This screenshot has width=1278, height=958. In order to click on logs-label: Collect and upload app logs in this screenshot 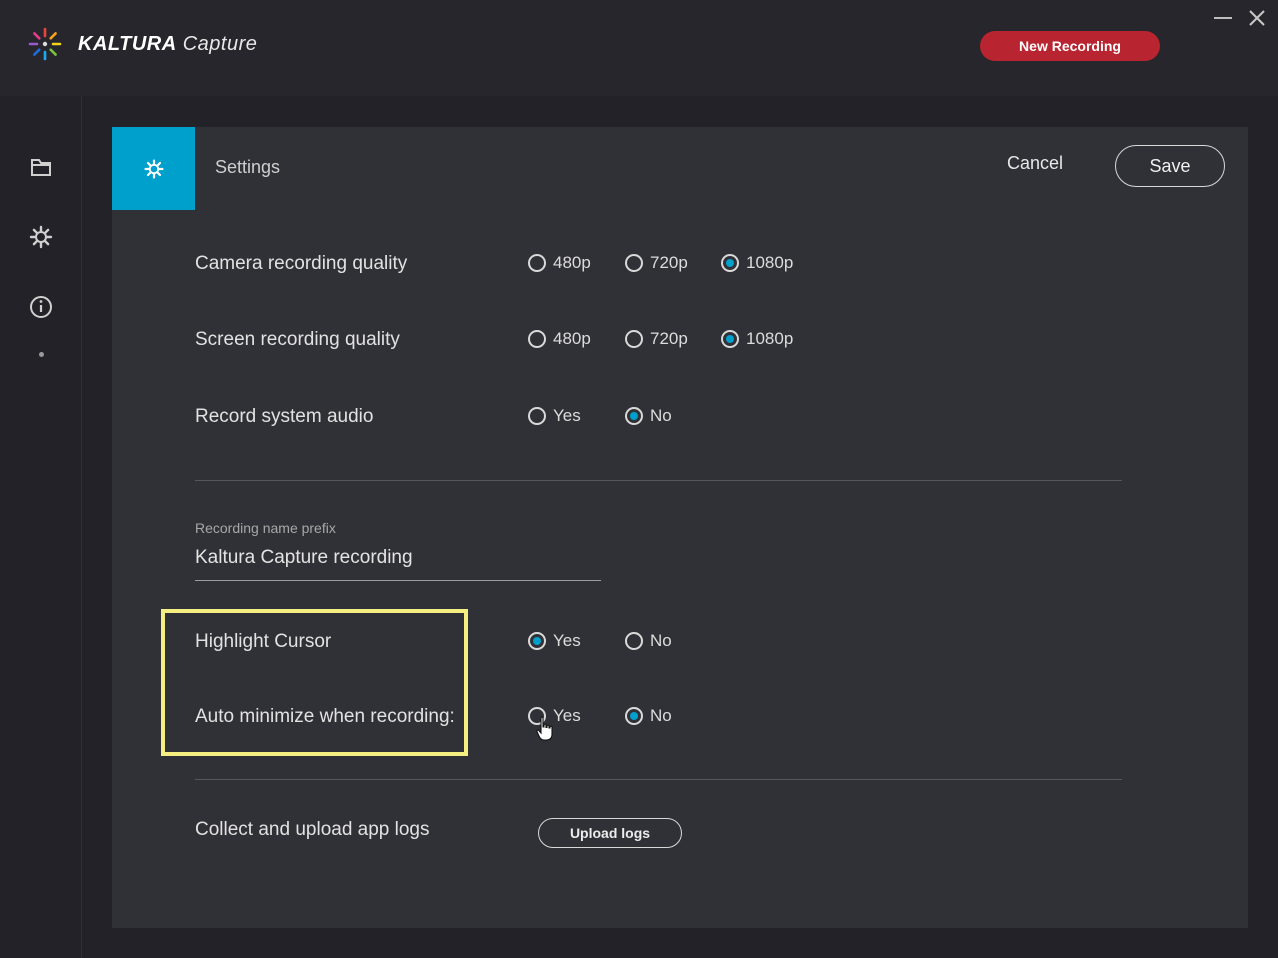, I will do `click(312, 829)`.